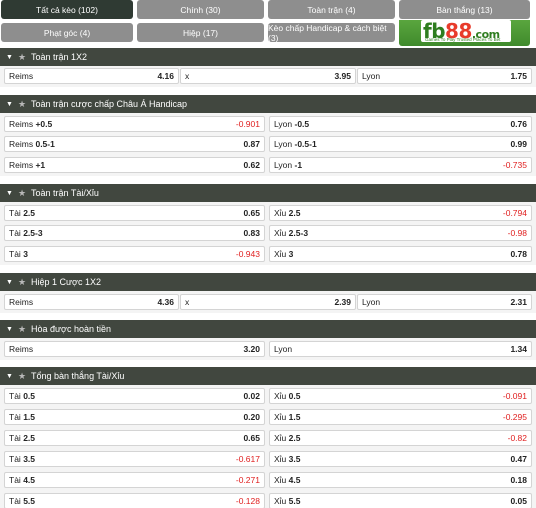  What do you see at coordinates (71, 329) in the screenshot?
I see `section-title: Hòa được hoàn tiền` at bounding box center [71, 329].